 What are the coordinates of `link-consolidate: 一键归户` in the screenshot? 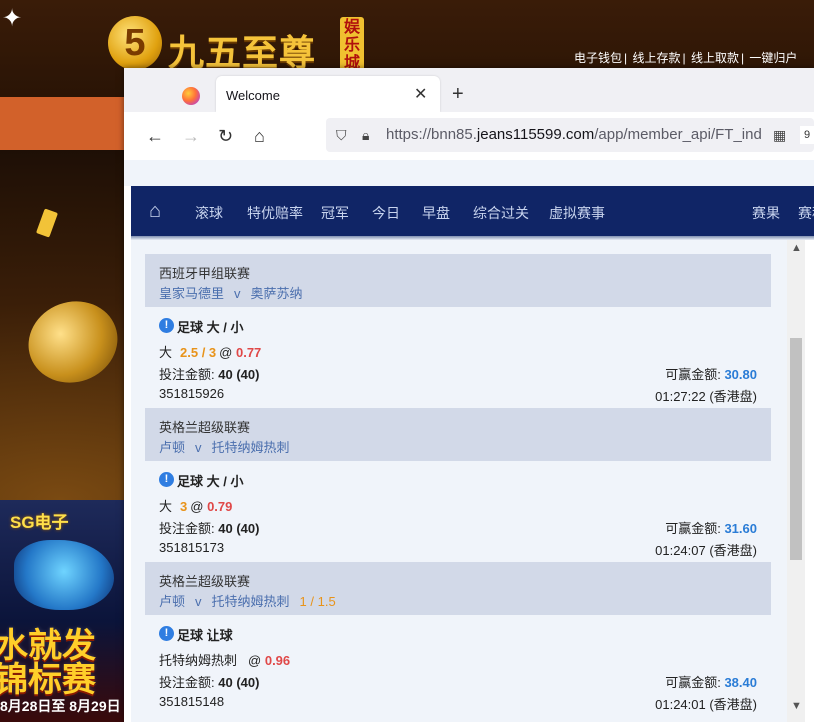 It's located at (773, 58).